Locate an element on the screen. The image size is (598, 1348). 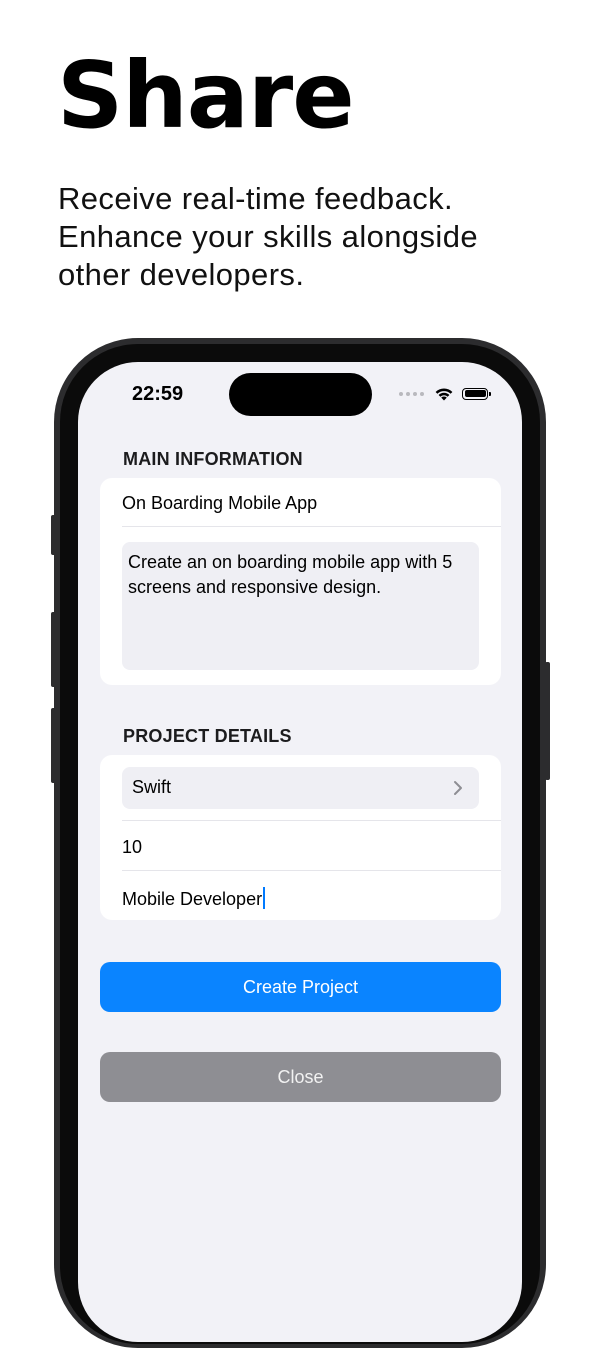
project-details-card: Swift 10 Mobile Developer is located at coordinates (300, 837).